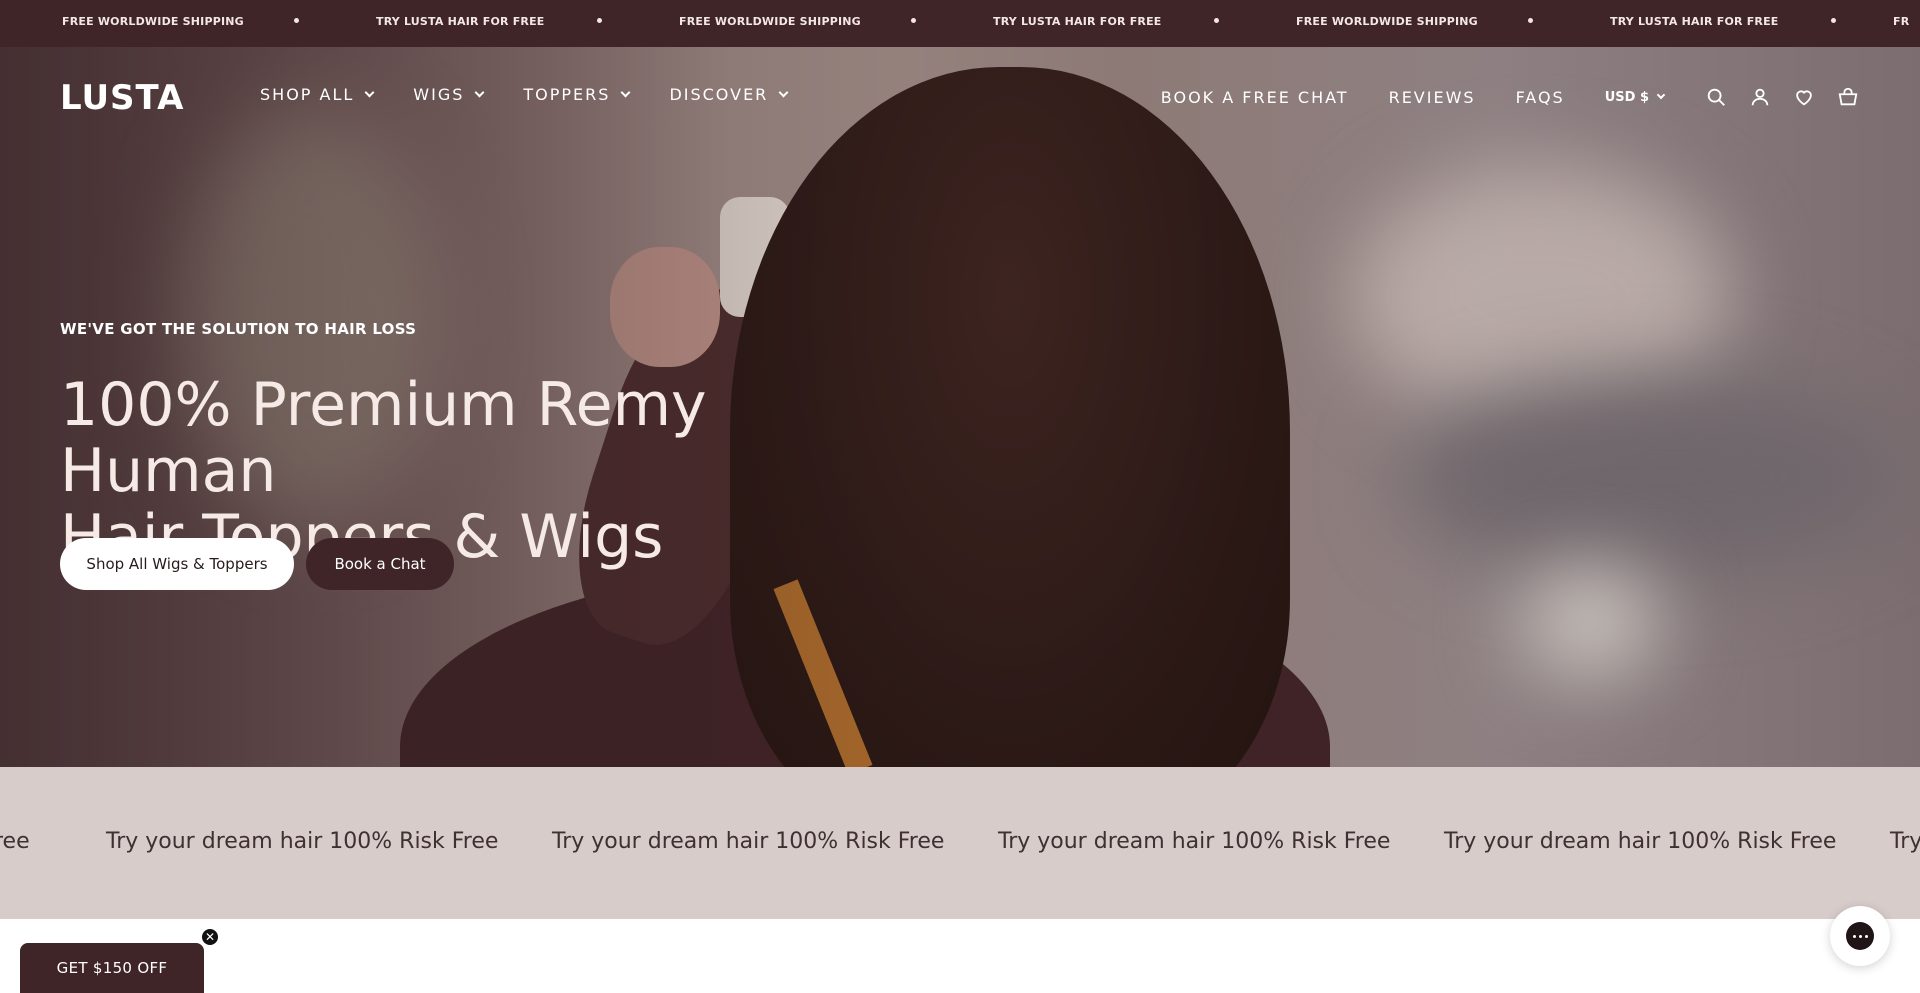  What do you see at coordinates (307, 94) in the screenshot?
I see `nav-label: SHOP ALL` at bounding box center [307, 94].